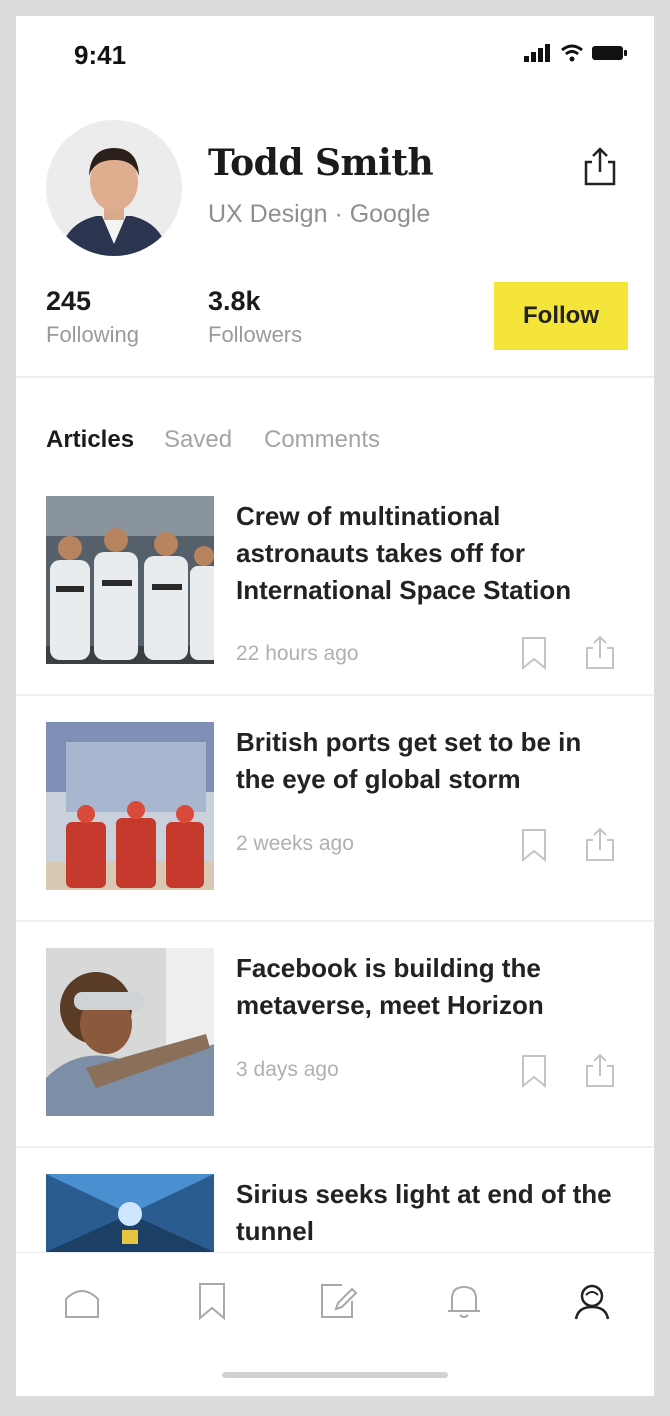 The image size is (670, 1416). I want to click on profile-subtitle: UX Design · Google, so click(319, 214).